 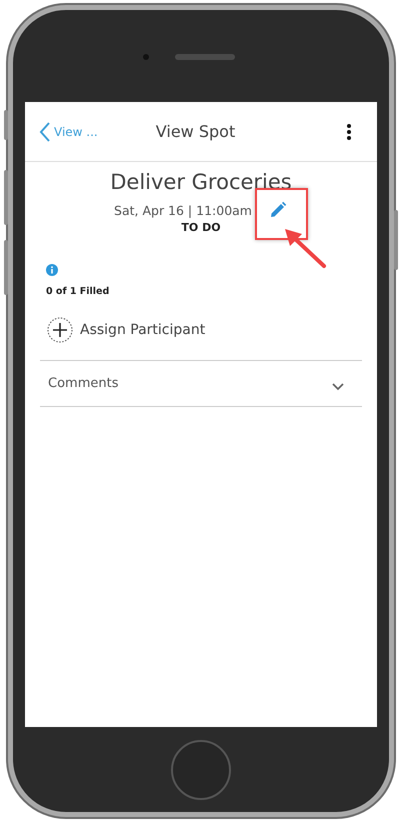 What do you see at coordinates (196, 131) in the screenshot?
I see `page-title: View Spot` at bounding box center [196, 131].